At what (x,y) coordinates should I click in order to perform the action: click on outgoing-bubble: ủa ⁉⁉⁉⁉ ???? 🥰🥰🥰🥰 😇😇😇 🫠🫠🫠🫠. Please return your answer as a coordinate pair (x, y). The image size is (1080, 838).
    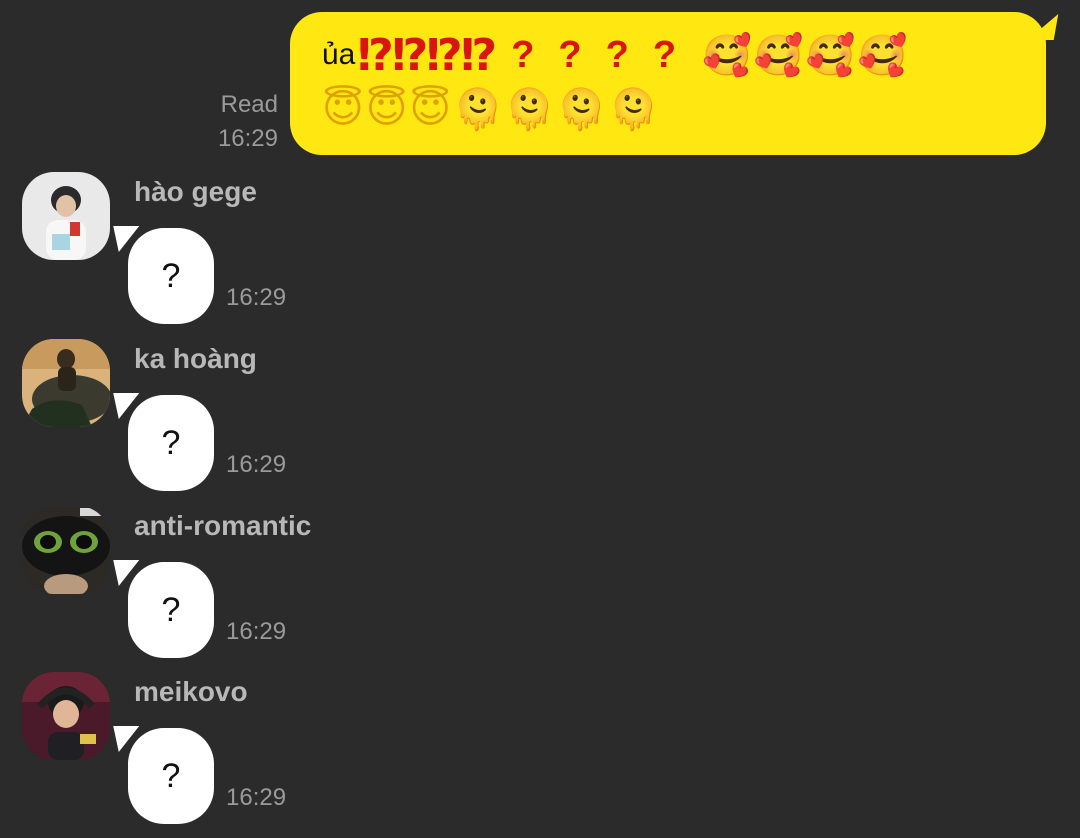
    Looking at the image, I should click on (674, 83).